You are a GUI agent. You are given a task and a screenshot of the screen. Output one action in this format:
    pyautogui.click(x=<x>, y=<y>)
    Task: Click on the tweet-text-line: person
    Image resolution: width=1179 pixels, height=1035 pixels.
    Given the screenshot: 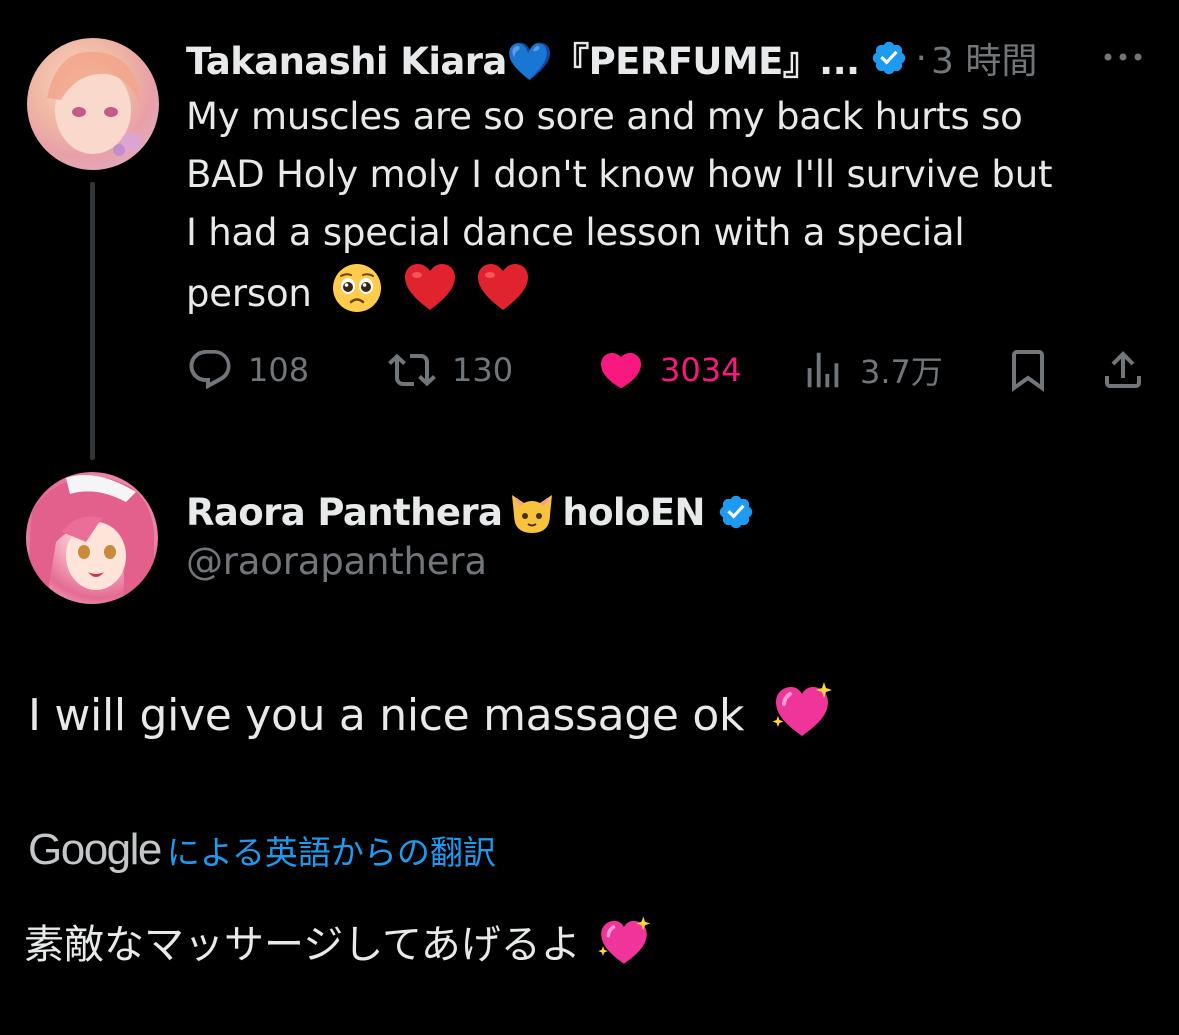 What is the action you would take?
    pyautogui.click(x=249, y=293)
    